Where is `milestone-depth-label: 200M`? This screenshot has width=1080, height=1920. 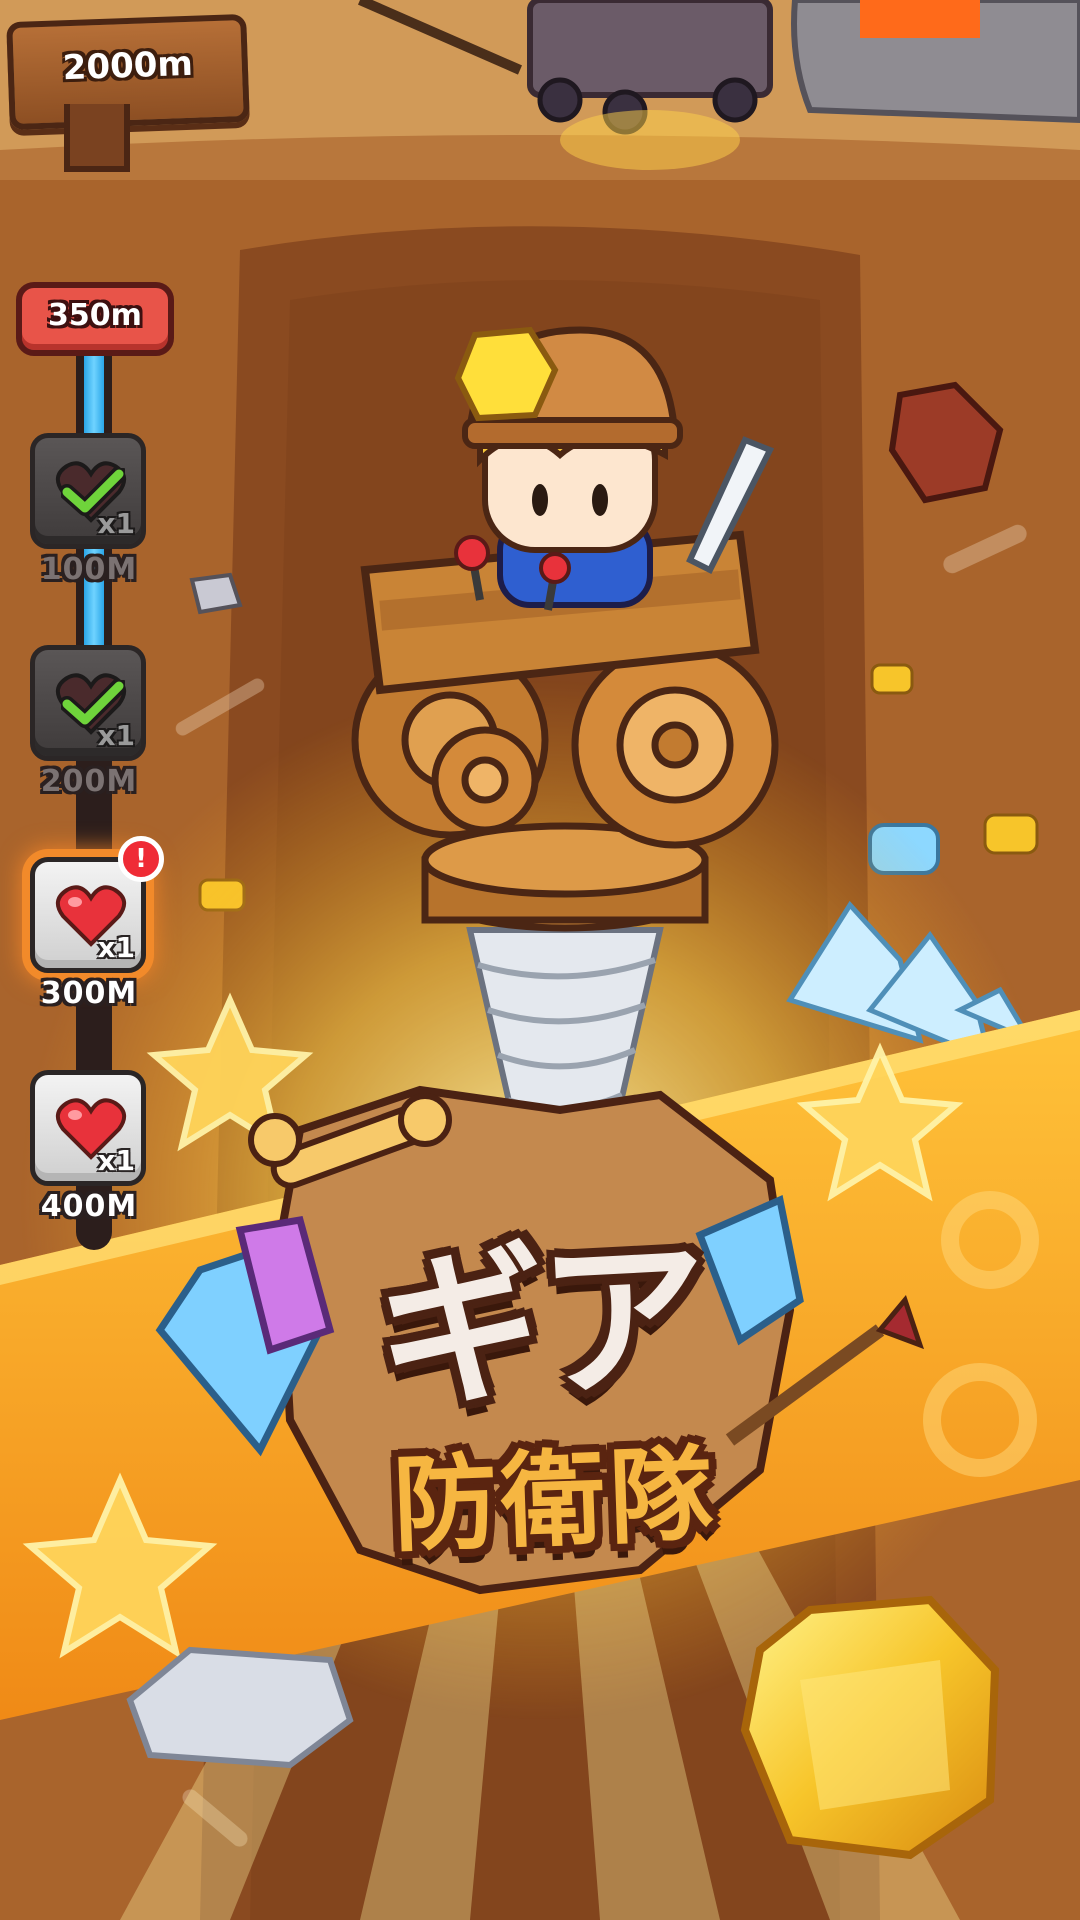
milestone-depth-label: 200M is located at coordinates (89, 781).